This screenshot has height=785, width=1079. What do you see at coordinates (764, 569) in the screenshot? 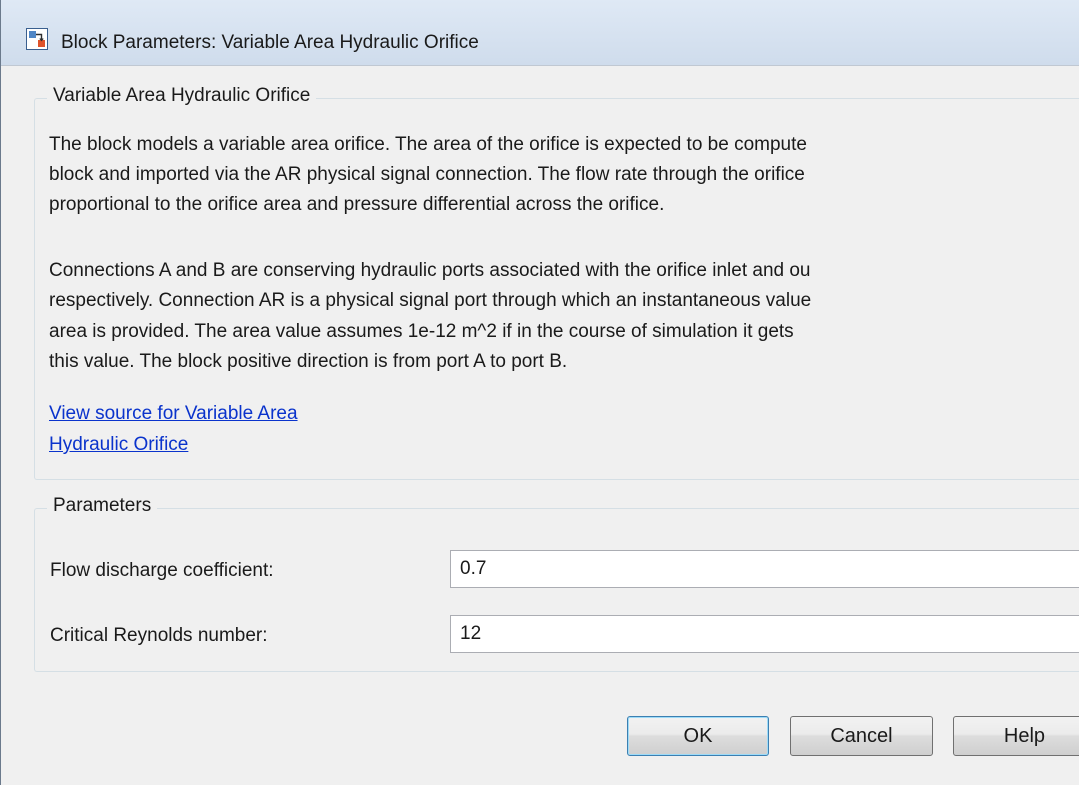
I see `flow-discharge-coefficient-input` at bounding box center [764, 569].